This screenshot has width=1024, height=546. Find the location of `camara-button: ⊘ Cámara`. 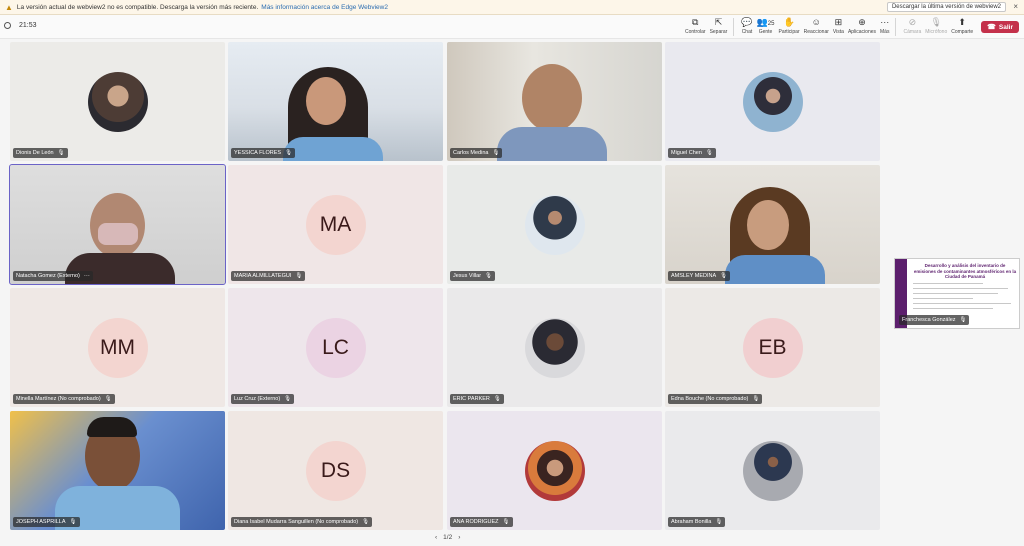

camara-button: ⊘ Cámara is located at coordinates (912, 26).